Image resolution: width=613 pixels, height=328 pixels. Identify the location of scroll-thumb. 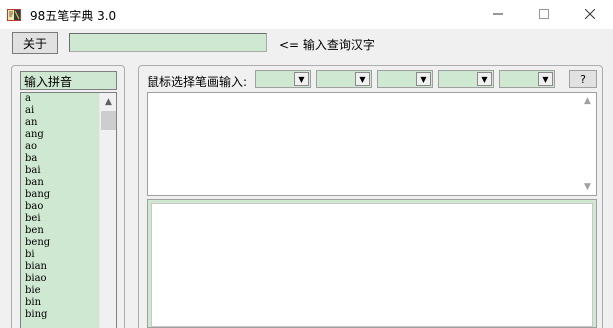
(108, 120).